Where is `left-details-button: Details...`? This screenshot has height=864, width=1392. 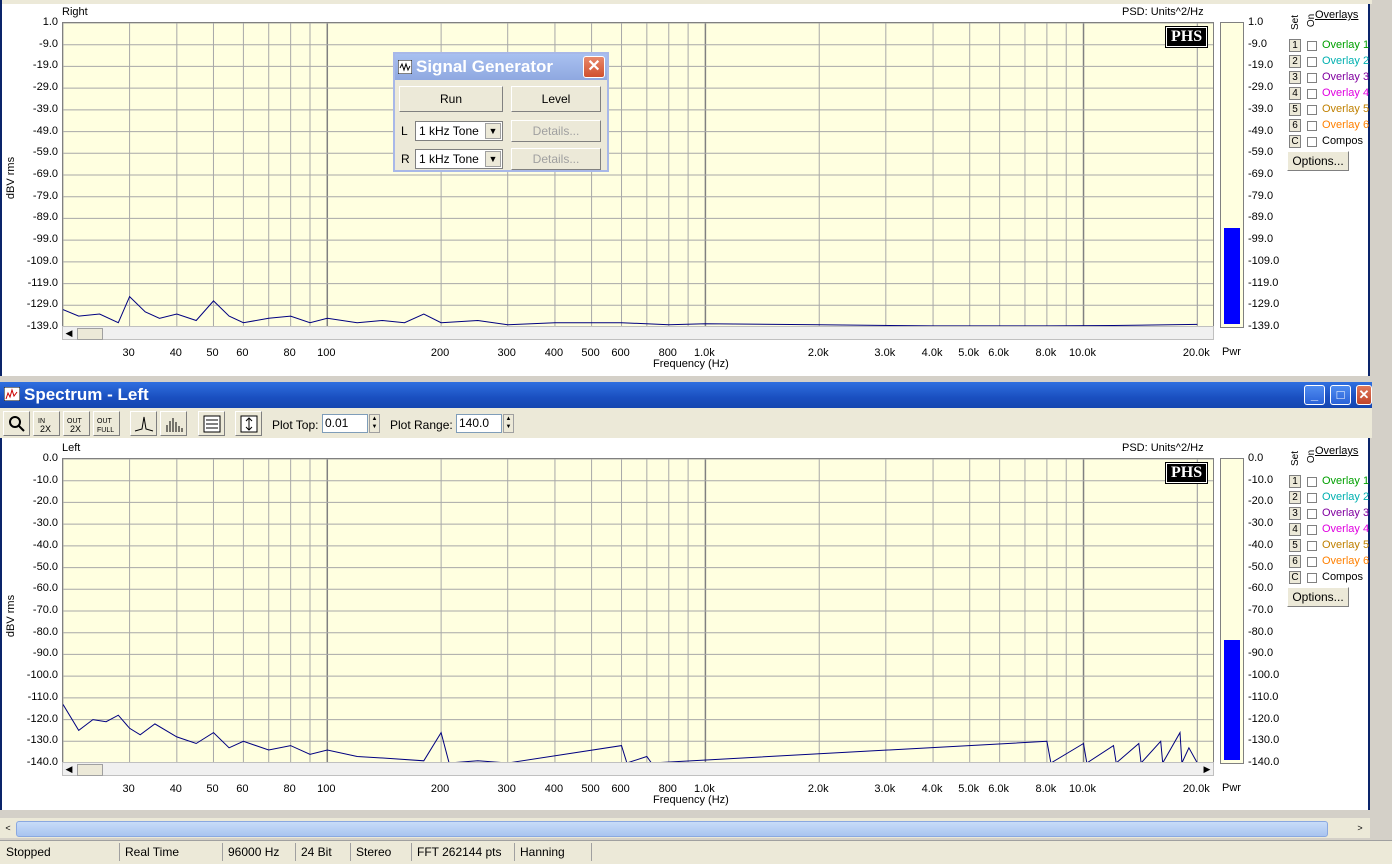 left-details-button: Details... is located at coordinates (556, 131).